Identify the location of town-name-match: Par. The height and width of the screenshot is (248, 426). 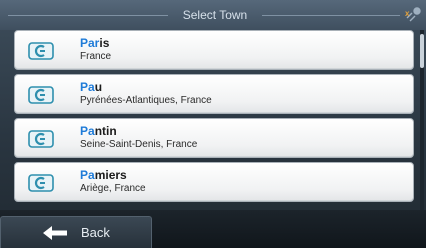
(90, 43).